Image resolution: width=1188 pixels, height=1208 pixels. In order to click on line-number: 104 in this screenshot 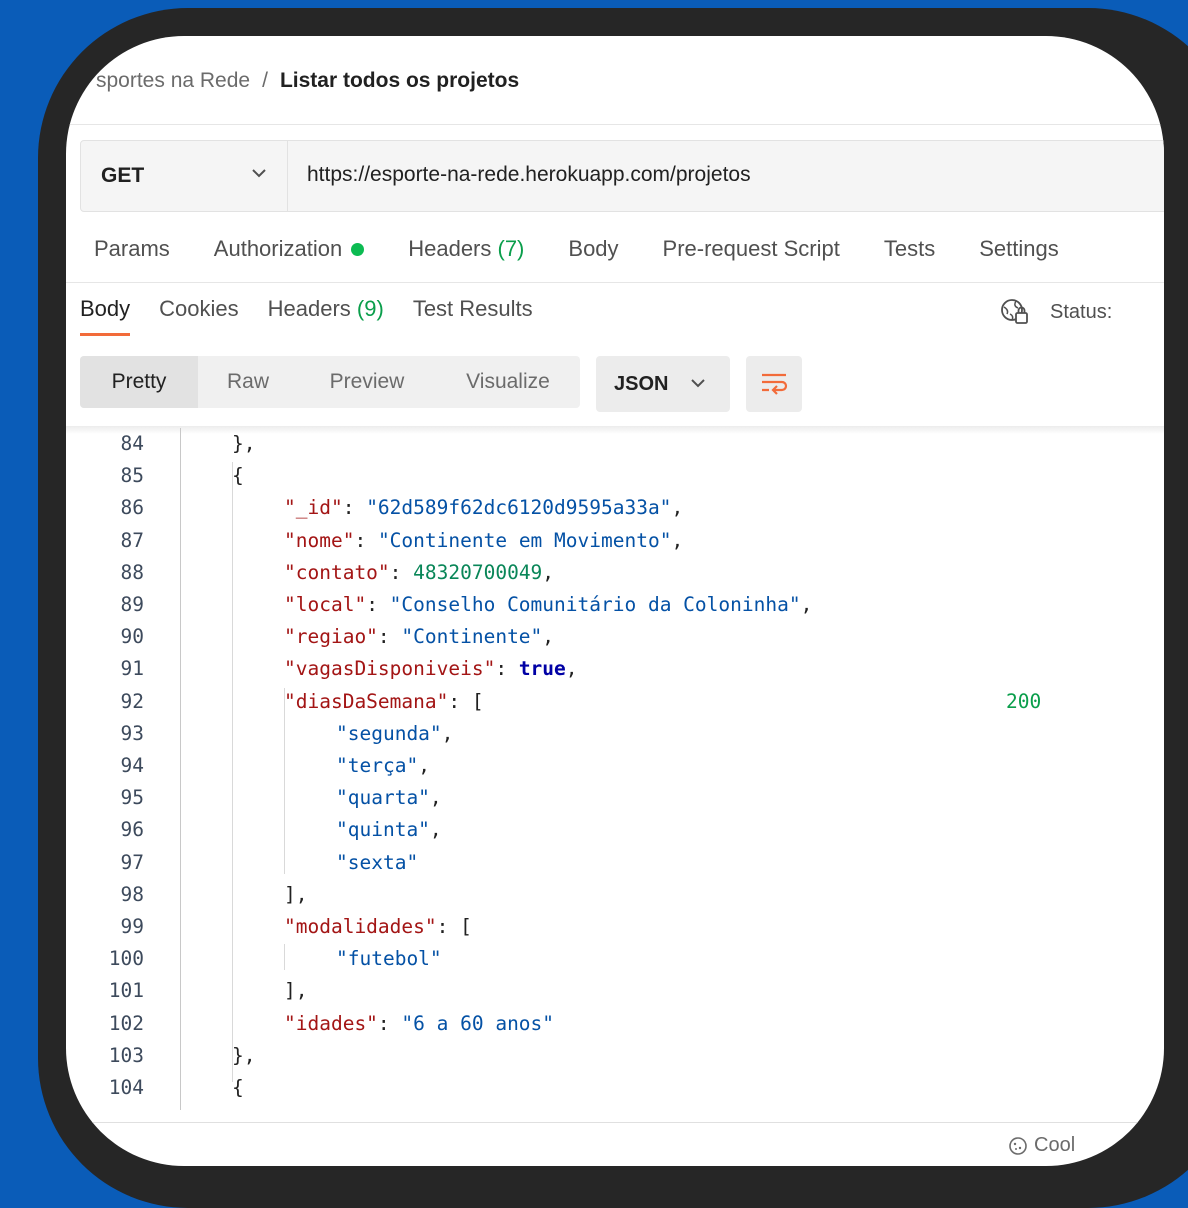, I will do `click(126, 1087)`.